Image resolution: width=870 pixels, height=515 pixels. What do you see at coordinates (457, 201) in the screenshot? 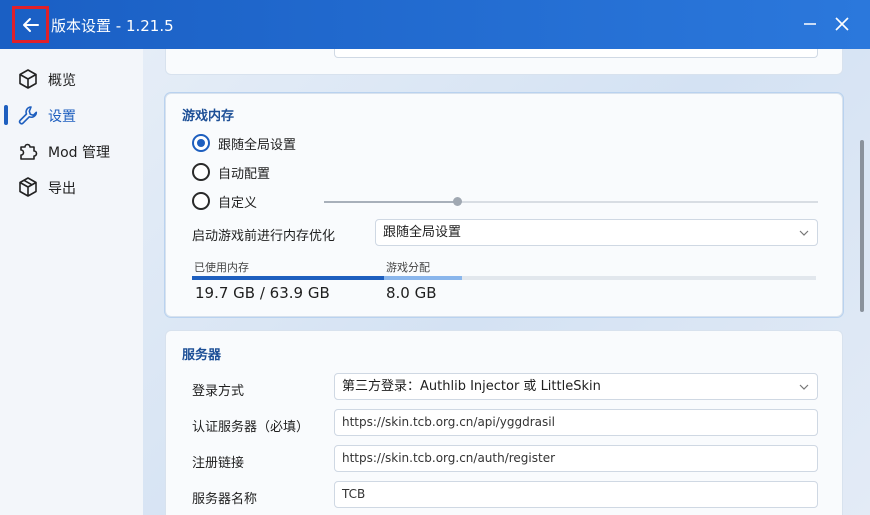
I see `memory-slider-handle` at bounding box center [457, 201].